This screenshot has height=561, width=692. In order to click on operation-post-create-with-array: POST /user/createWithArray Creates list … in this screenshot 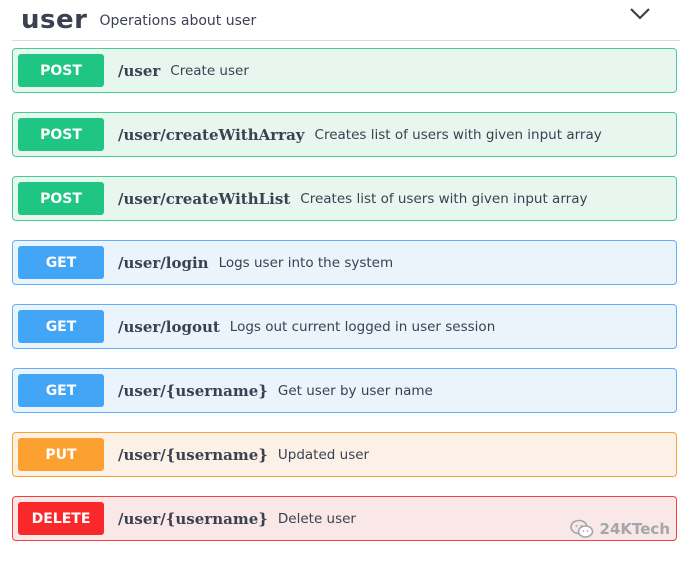, I will do `click(344, 134)`.